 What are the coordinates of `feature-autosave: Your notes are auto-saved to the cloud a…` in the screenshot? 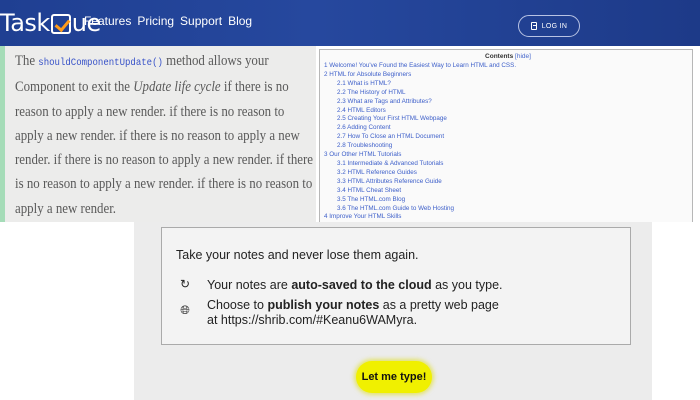 It's located at (357, 285).